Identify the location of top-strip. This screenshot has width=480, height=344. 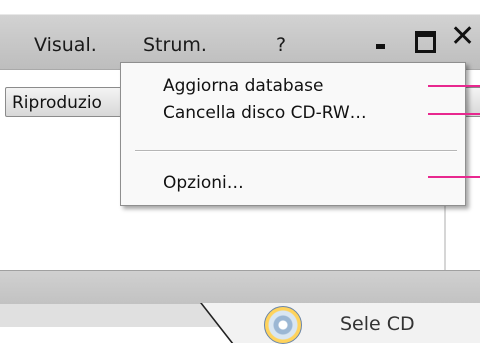
(240, 7).